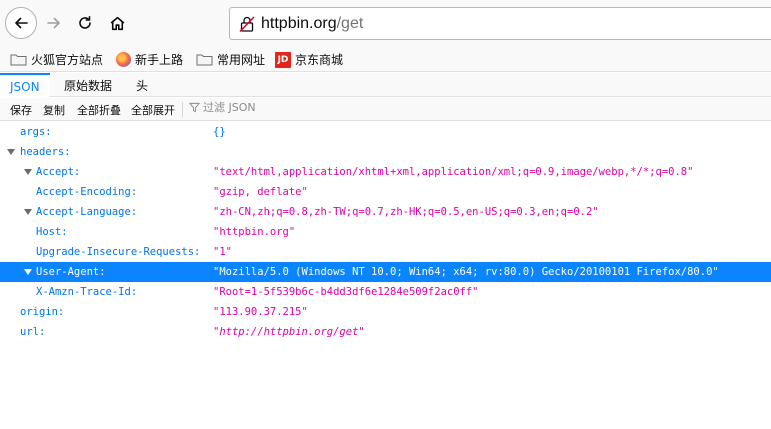 The height and width of the screenshot is (429, 771). I want to click on json-key: Accept:, so click(58, 172).